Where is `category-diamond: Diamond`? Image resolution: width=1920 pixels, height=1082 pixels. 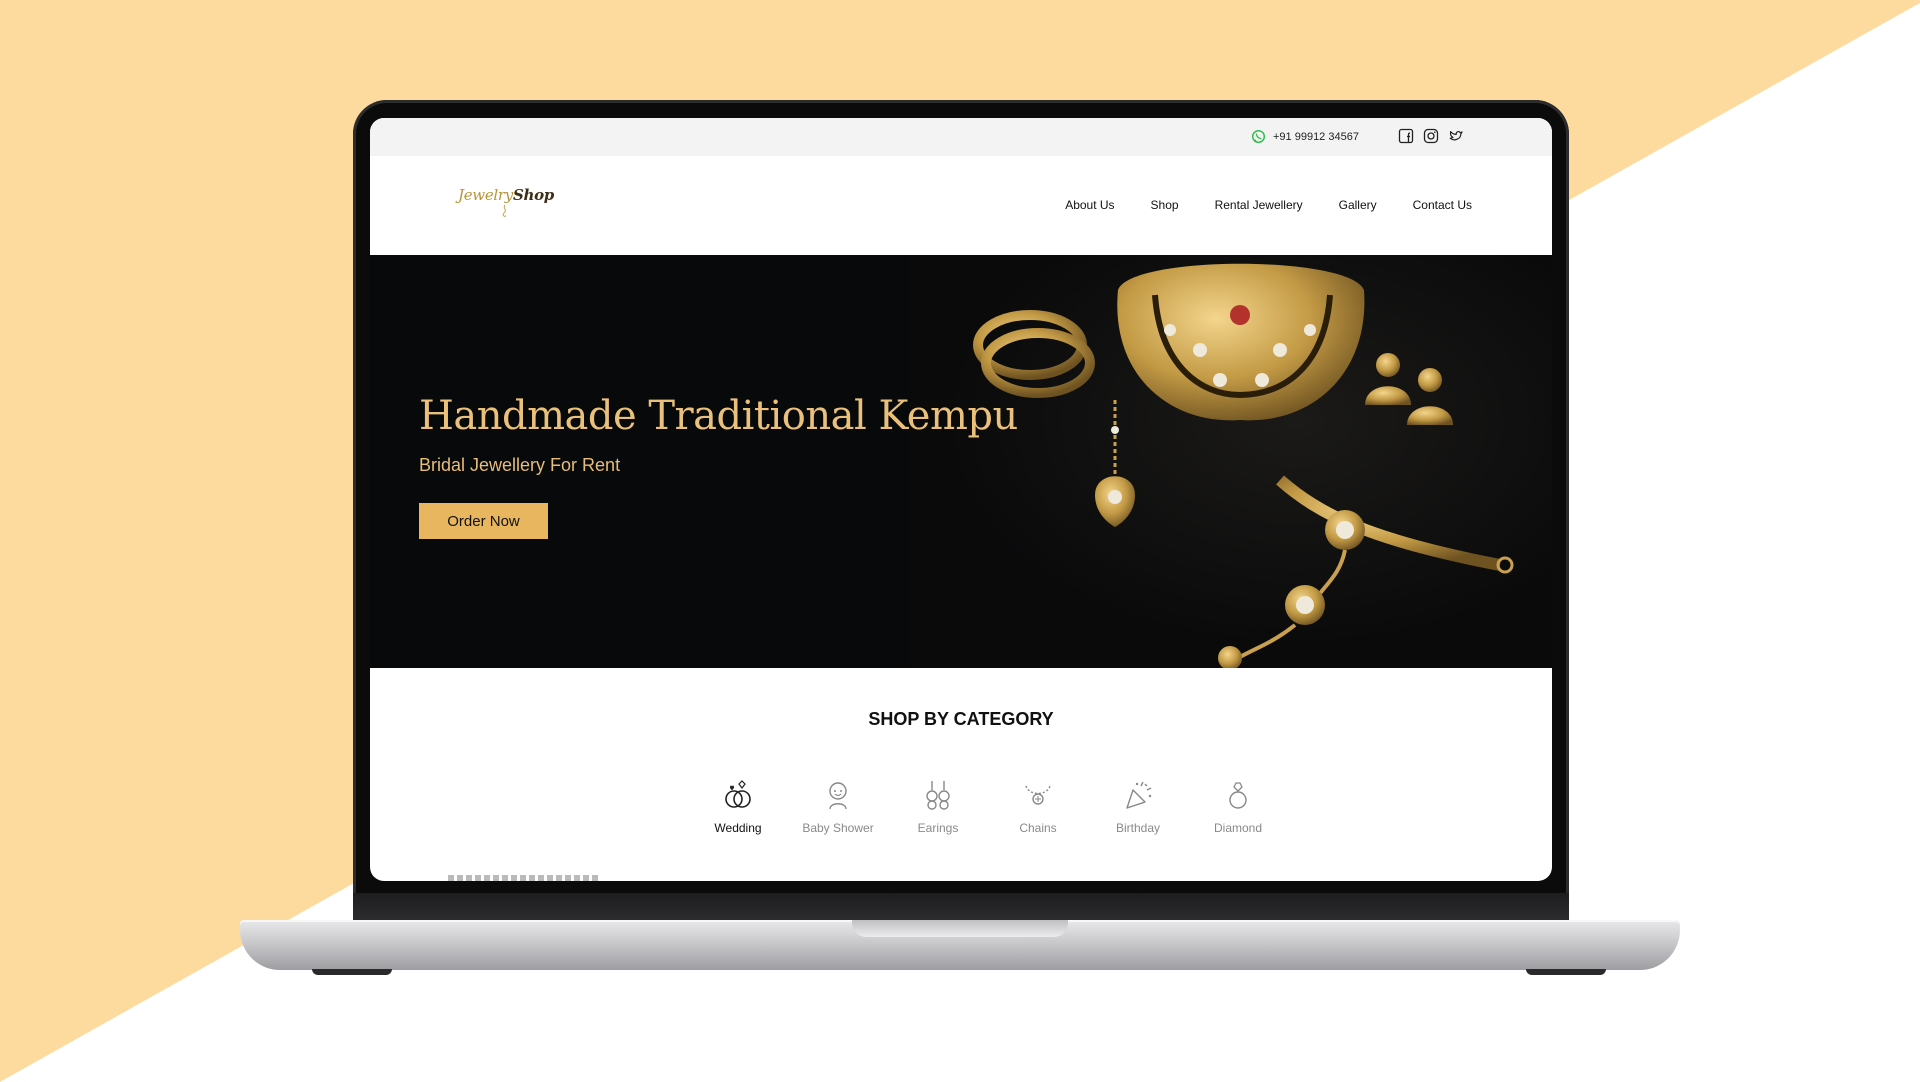
category-diamond: Diamond is located at coordinates (1238, 806).